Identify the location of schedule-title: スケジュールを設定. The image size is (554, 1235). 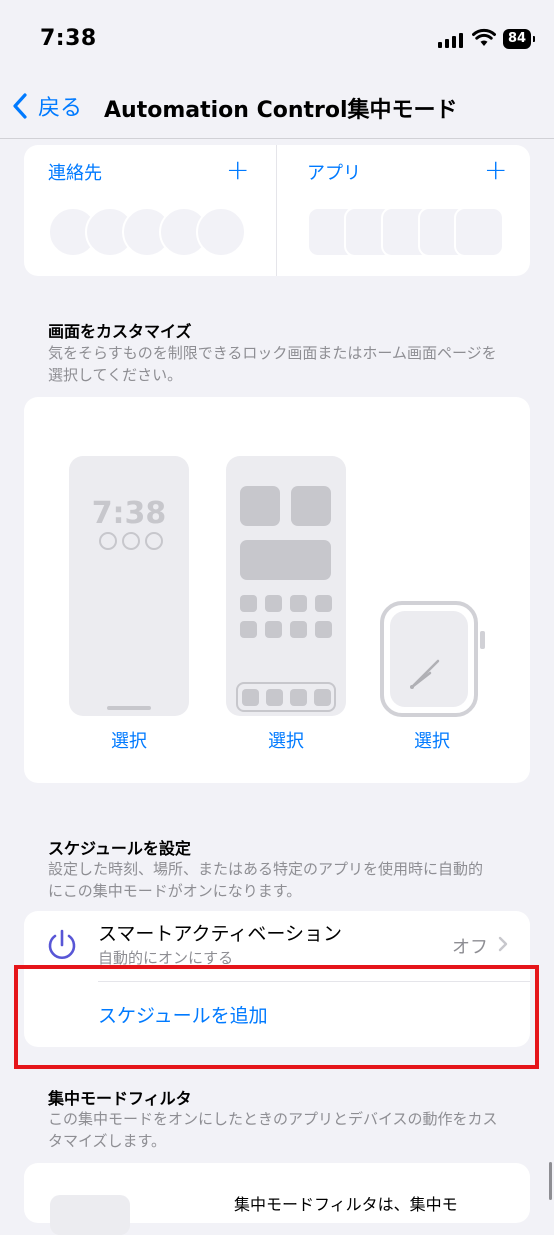
(119, 848).